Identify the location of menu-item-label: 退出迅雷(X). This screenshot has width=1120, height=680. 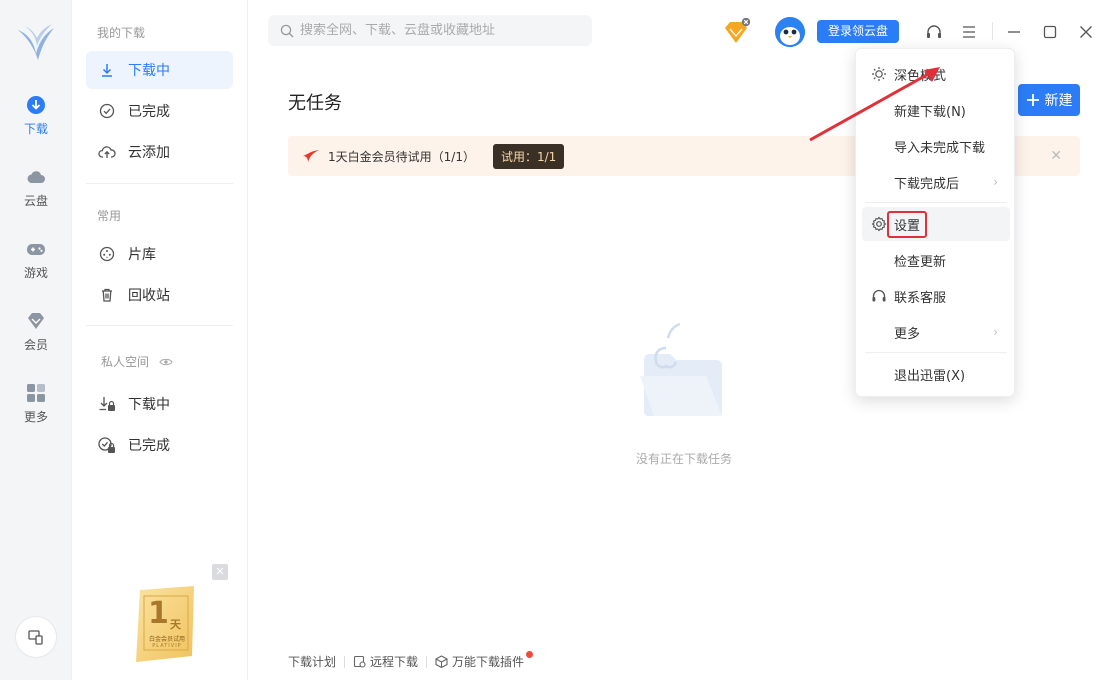
(930, 376).